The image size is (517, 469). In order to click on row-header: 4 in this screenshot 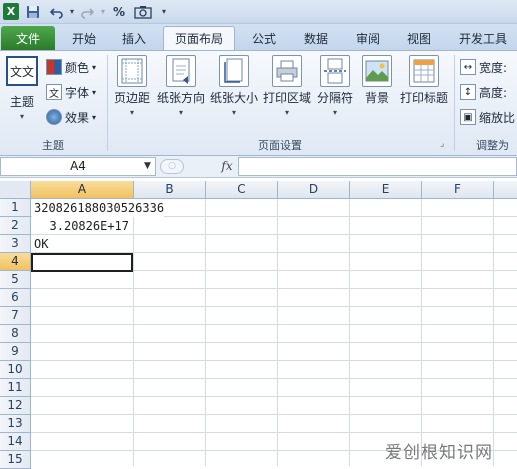, I will do `click(15, 262)`.